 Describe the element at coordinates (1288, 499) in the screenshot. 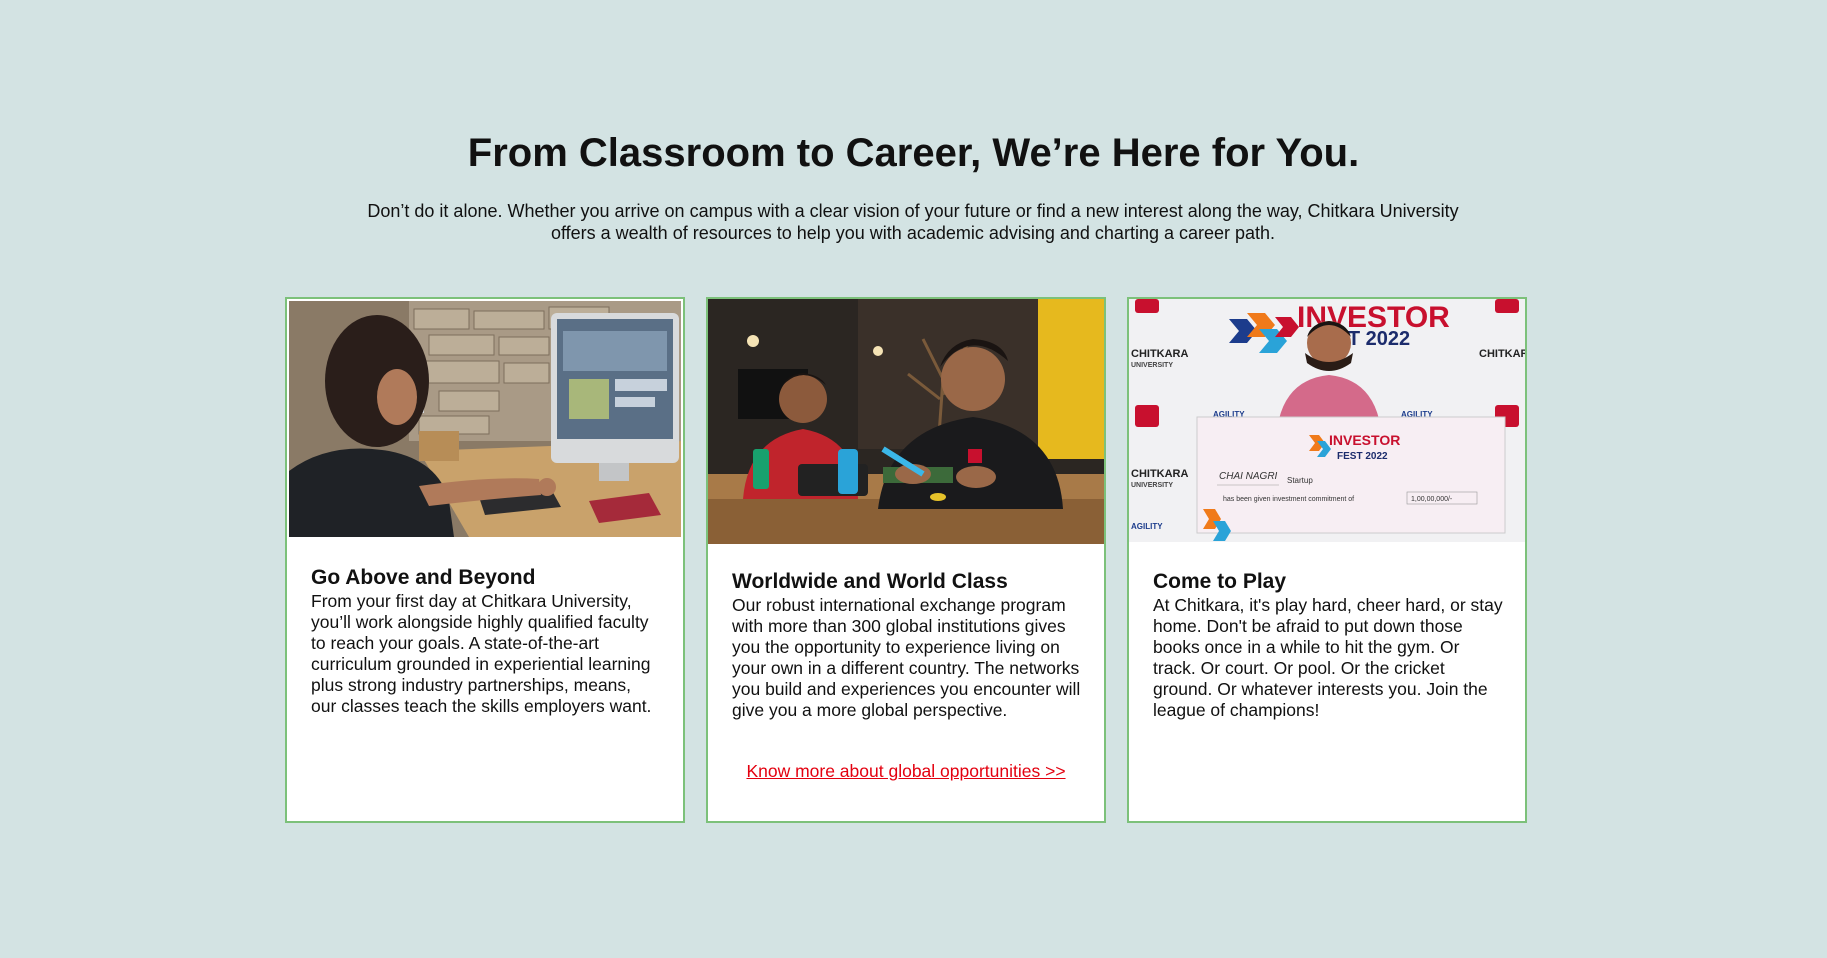

I see `cheque-line-text: has been given investment commitment of` at that location.